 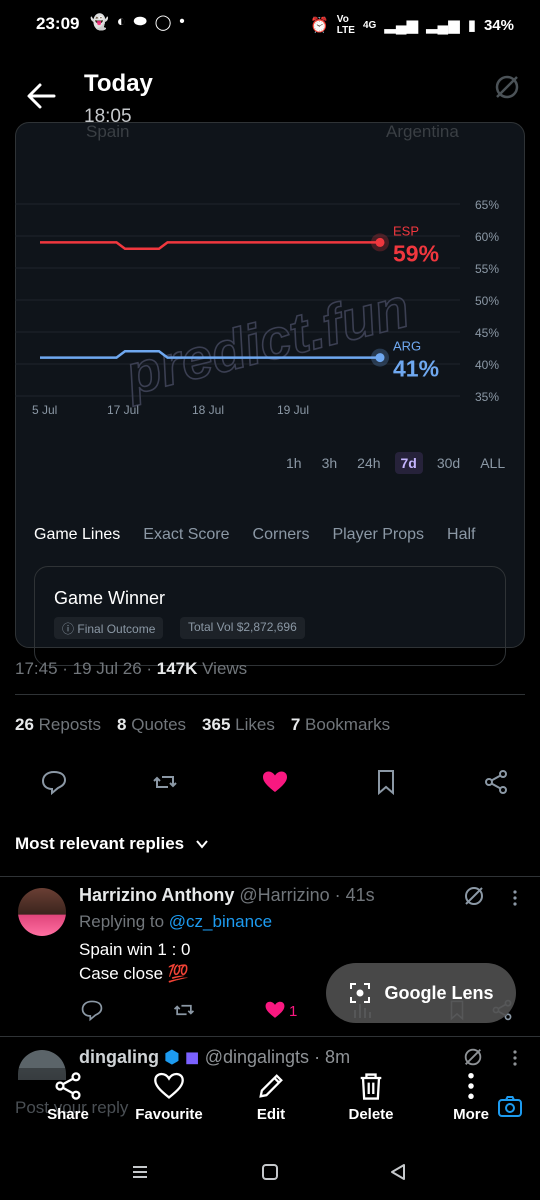 What do you see at coordinates (293, 410) in the screenshot?
I see `x-tick-label: 19 Jul` at bounding box center [293, 410].